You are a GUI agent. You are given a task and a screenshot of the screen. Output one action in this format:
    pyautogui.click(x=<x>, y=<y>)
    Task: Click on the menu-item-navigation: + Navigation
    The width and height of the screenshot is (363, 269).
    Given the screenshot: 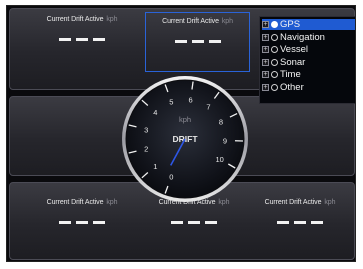 What is the action you would take?
    pyautogui.click(x=308, y=37)
    